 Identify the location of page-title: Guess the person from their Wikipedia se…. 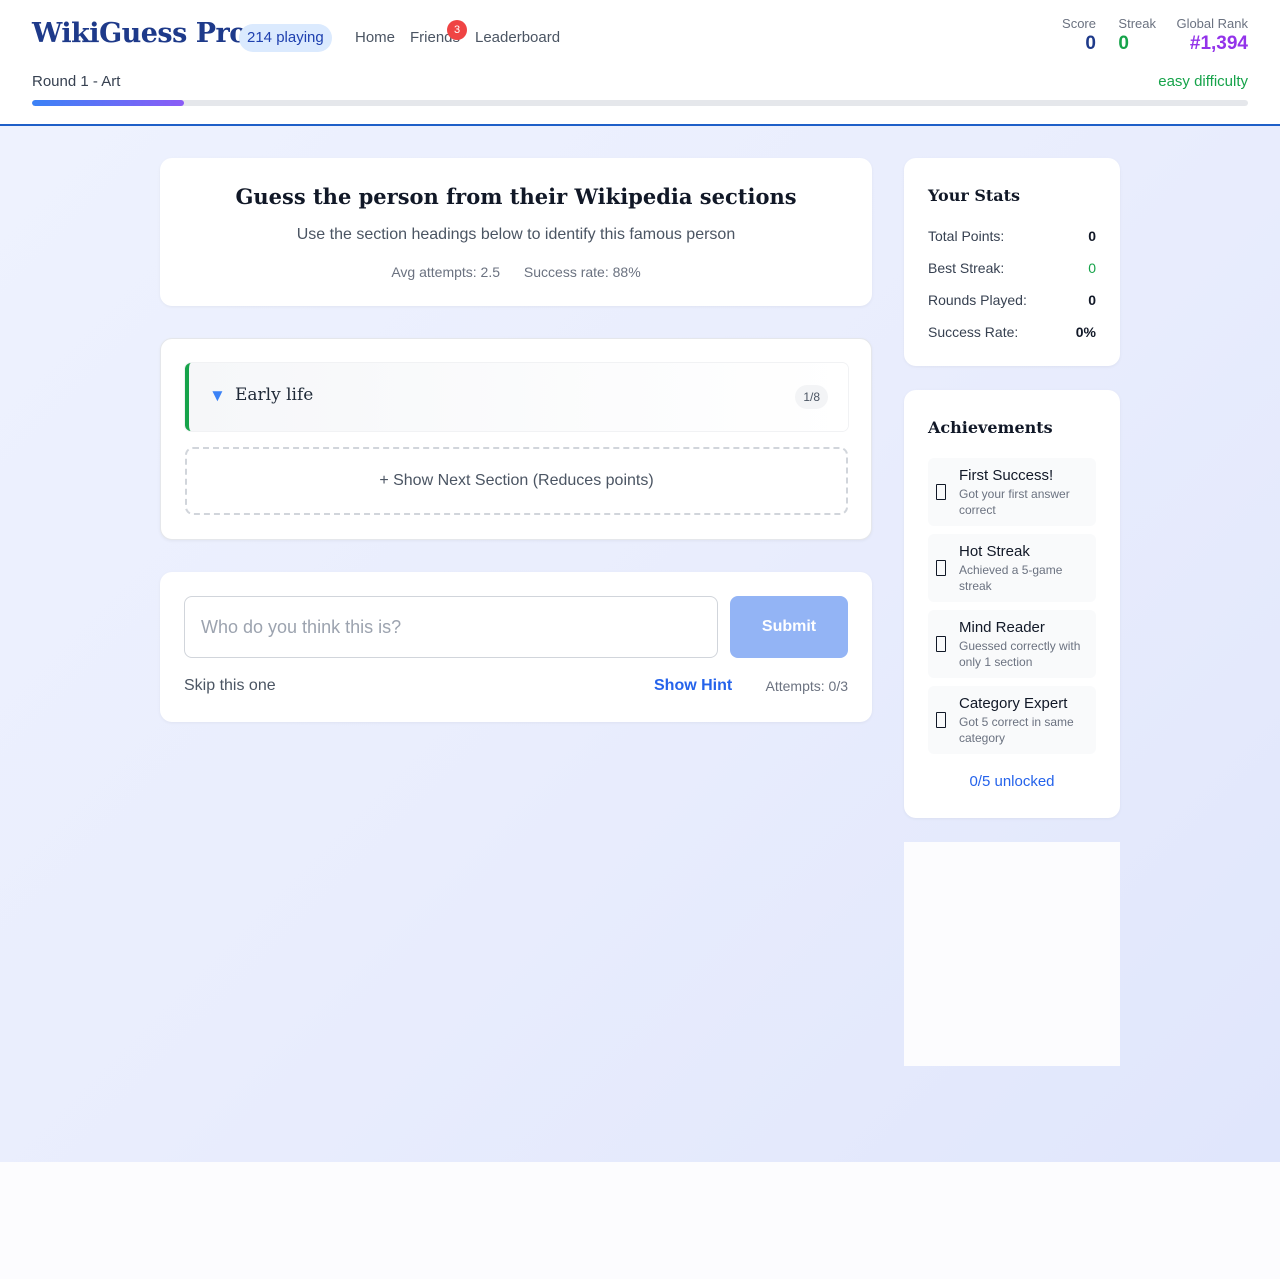
(516, 196).